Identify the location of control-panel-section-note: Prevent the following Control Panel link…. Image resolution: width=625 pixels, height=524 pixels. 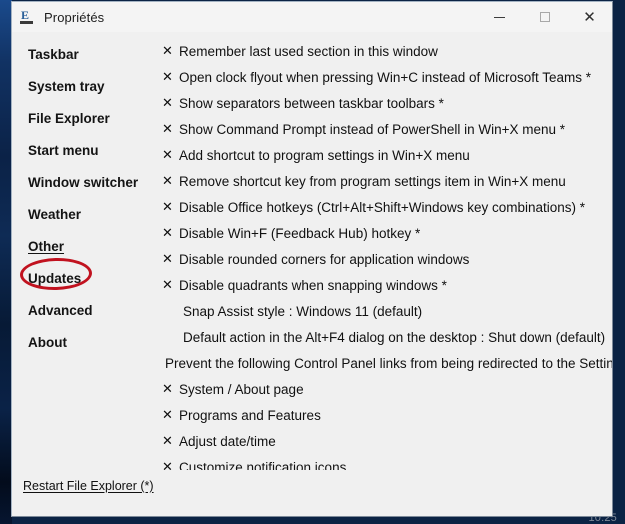
(385, 363).